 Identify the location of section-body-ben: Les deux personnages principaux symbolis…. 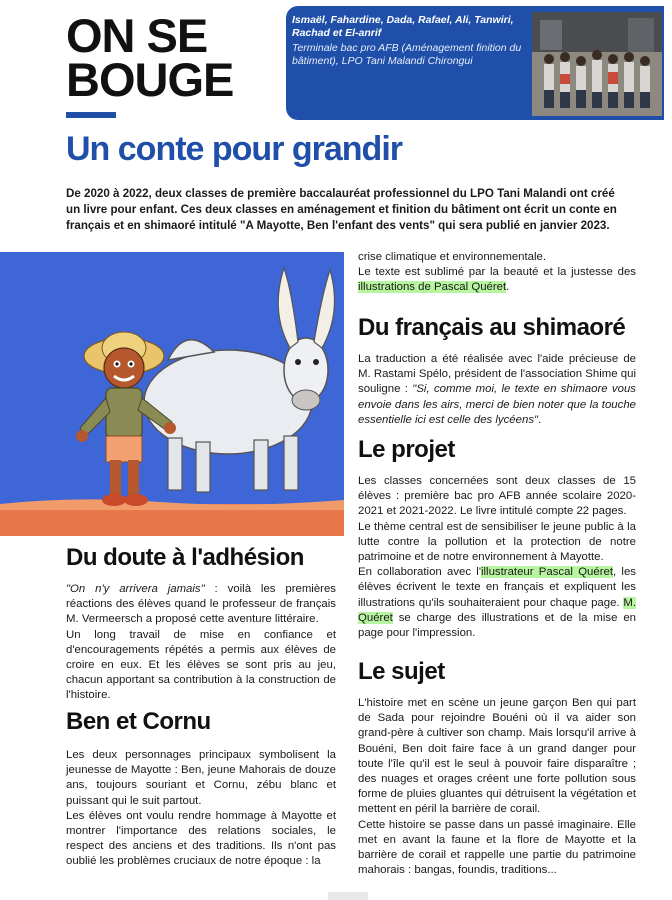
(201, 809).